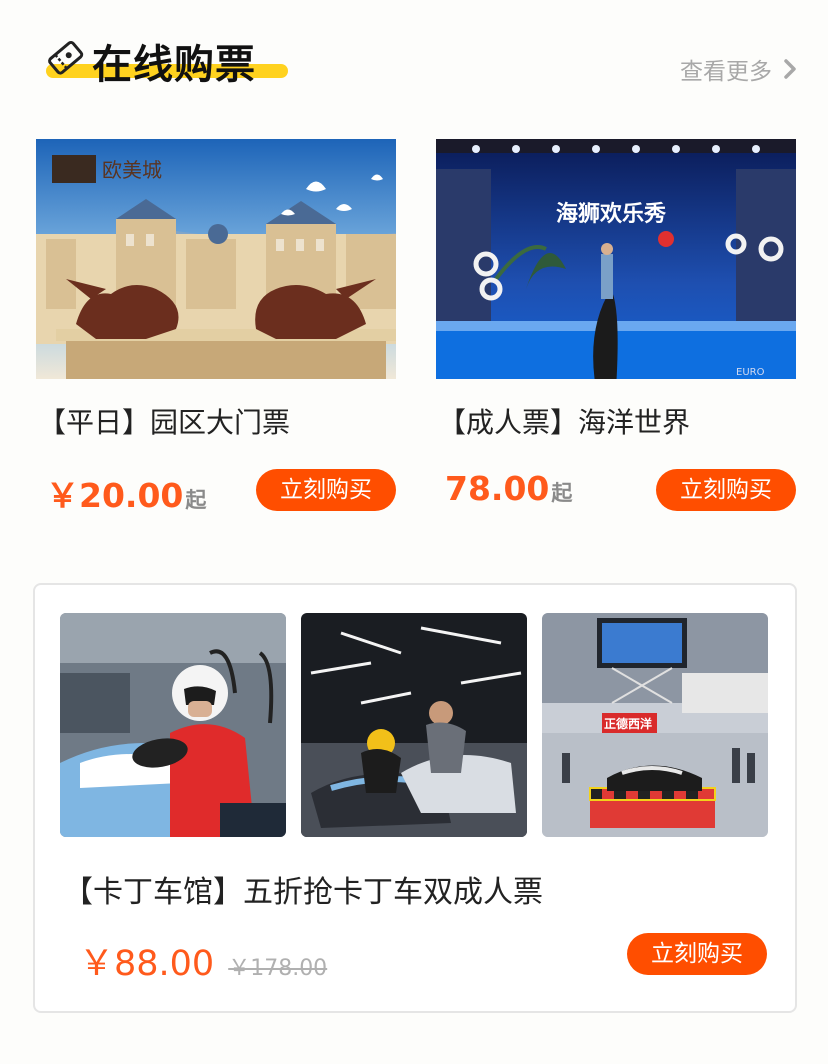 The height and width of the screenshot is (1064, 828). I want to click on product-name: 【成人票】海洋世界, so click(564, 421).